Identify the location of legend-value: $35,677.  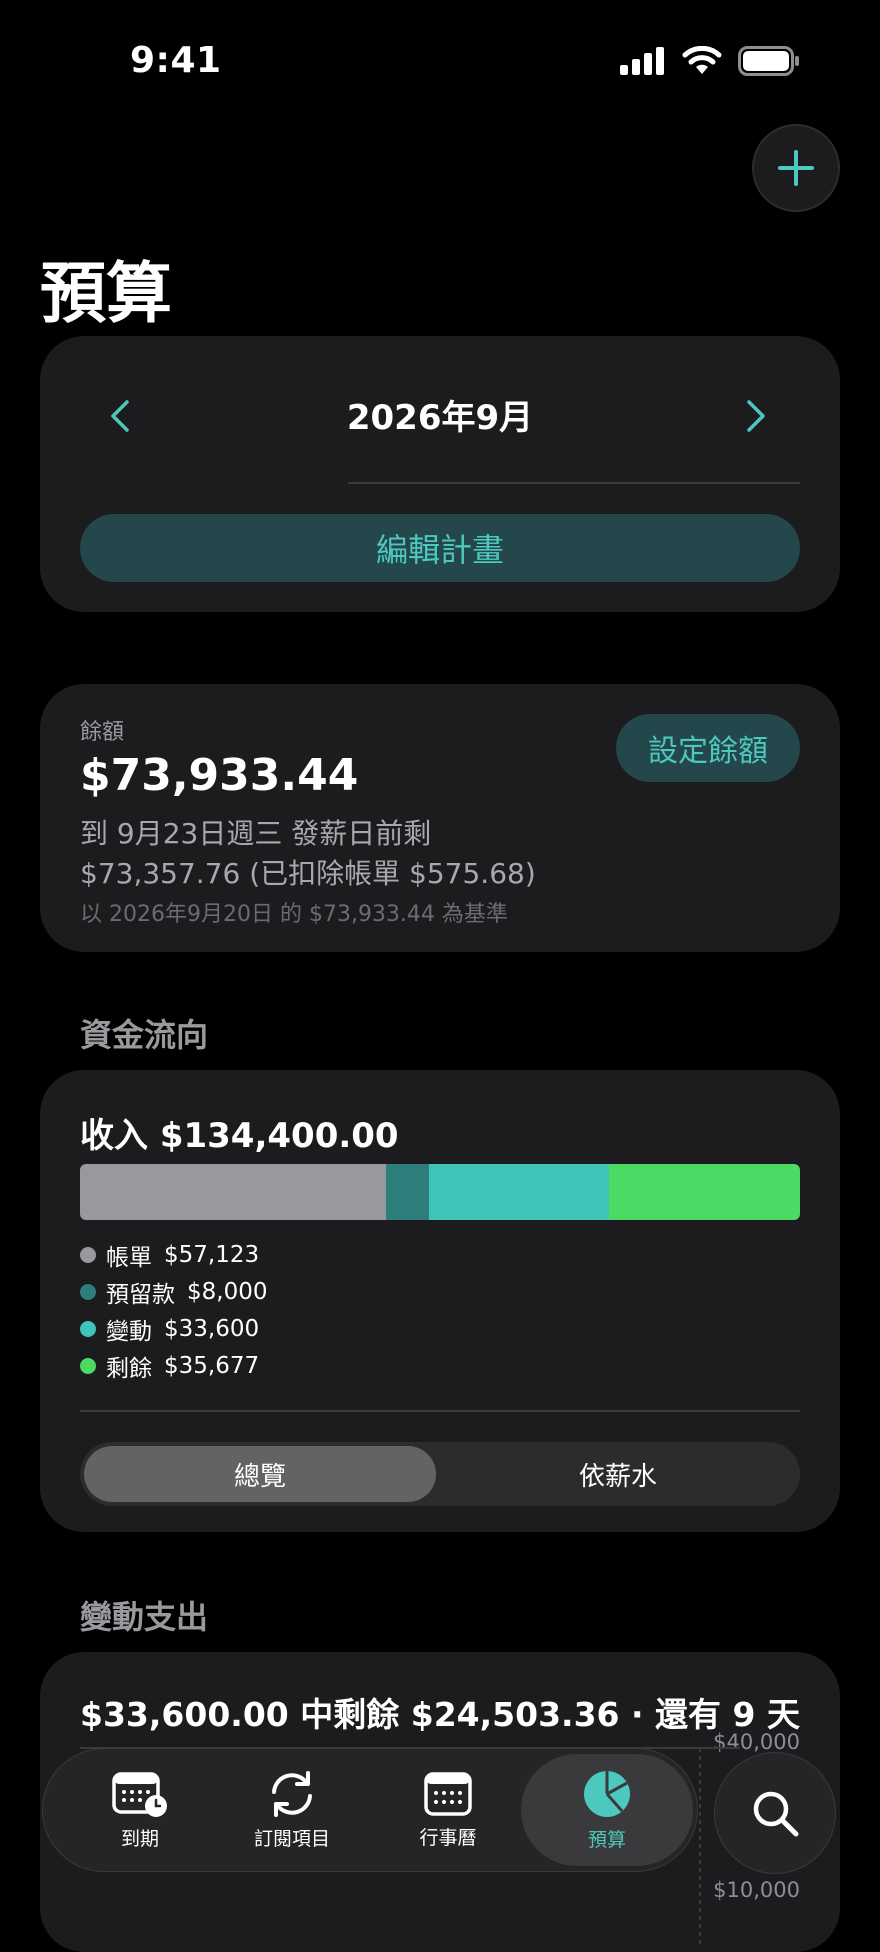
(212, 1365).